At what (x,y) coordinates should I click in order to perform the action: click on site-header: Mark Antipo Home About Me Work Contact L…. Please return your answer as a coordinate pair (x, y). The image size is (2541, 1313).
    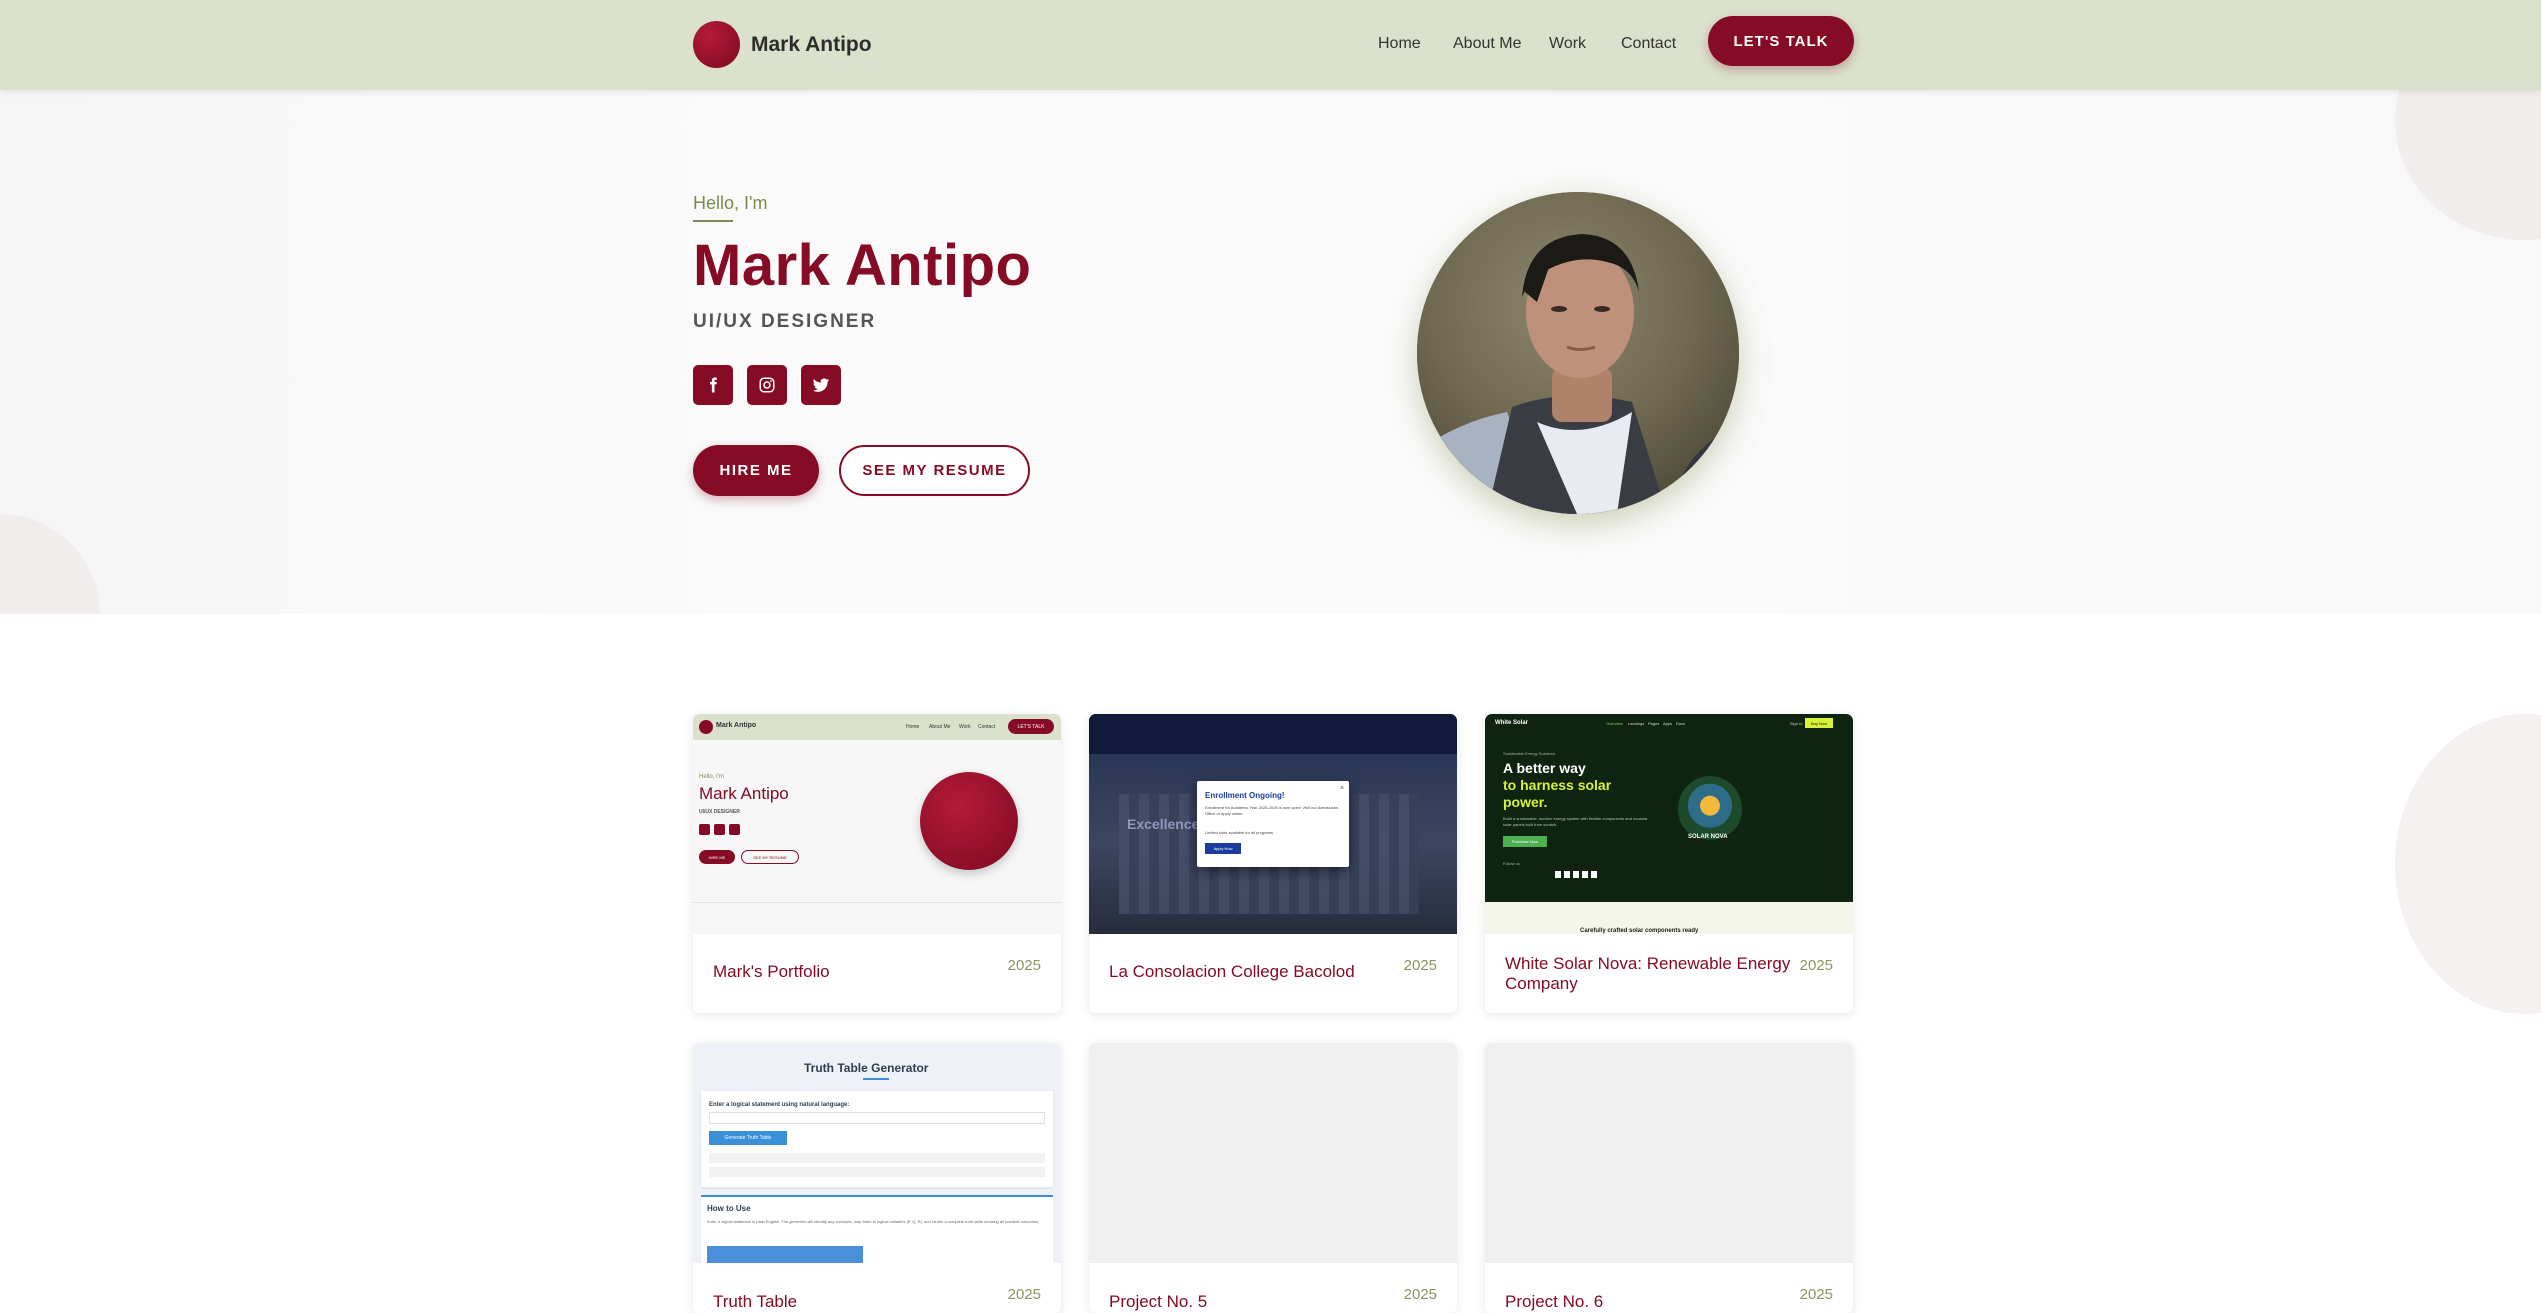
    Looking at the image, I should click on (1270, 45).